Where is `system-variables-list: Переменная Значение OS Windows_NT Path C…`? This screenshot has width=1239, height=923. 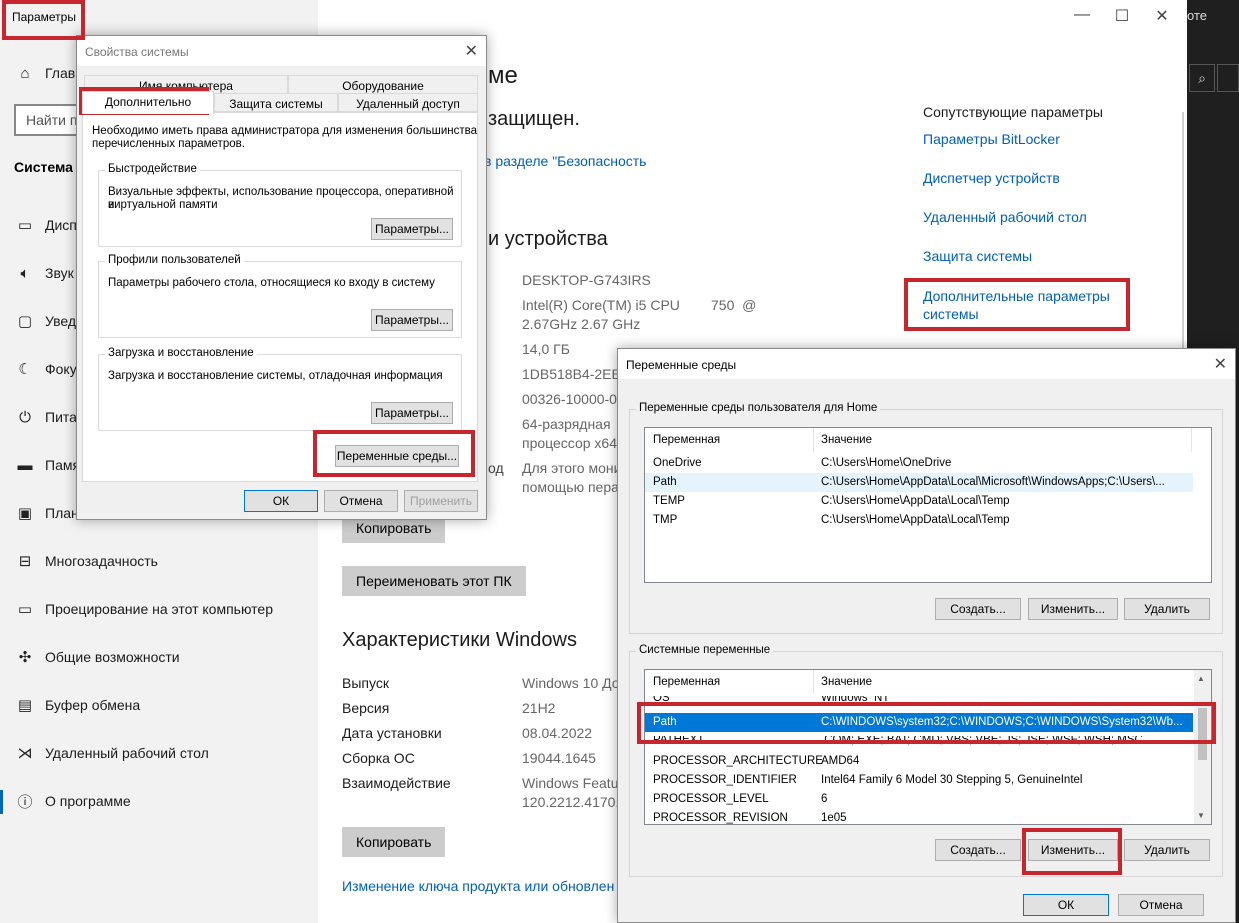
system-variables-list: Переменная Значение OS Windows_NT Path C… is located at coordinates (928, 747).